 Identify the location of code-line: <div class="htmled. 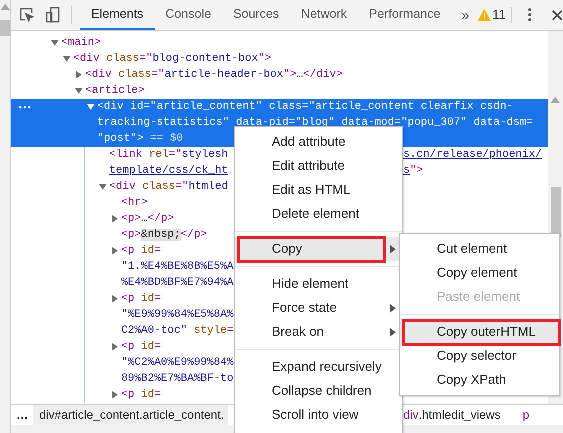
(168, 187).